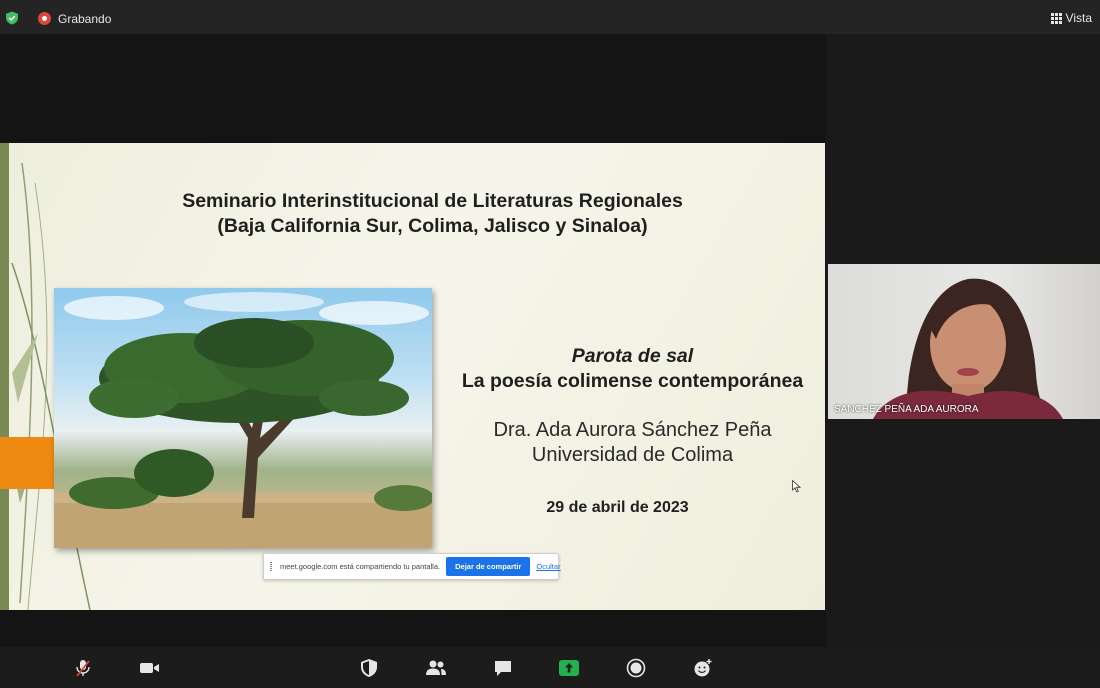 Image resolution: width=1100 pixels, height=688 pixels. I want to click on event-date: 29 de abril de 2023, so click(617, 507).